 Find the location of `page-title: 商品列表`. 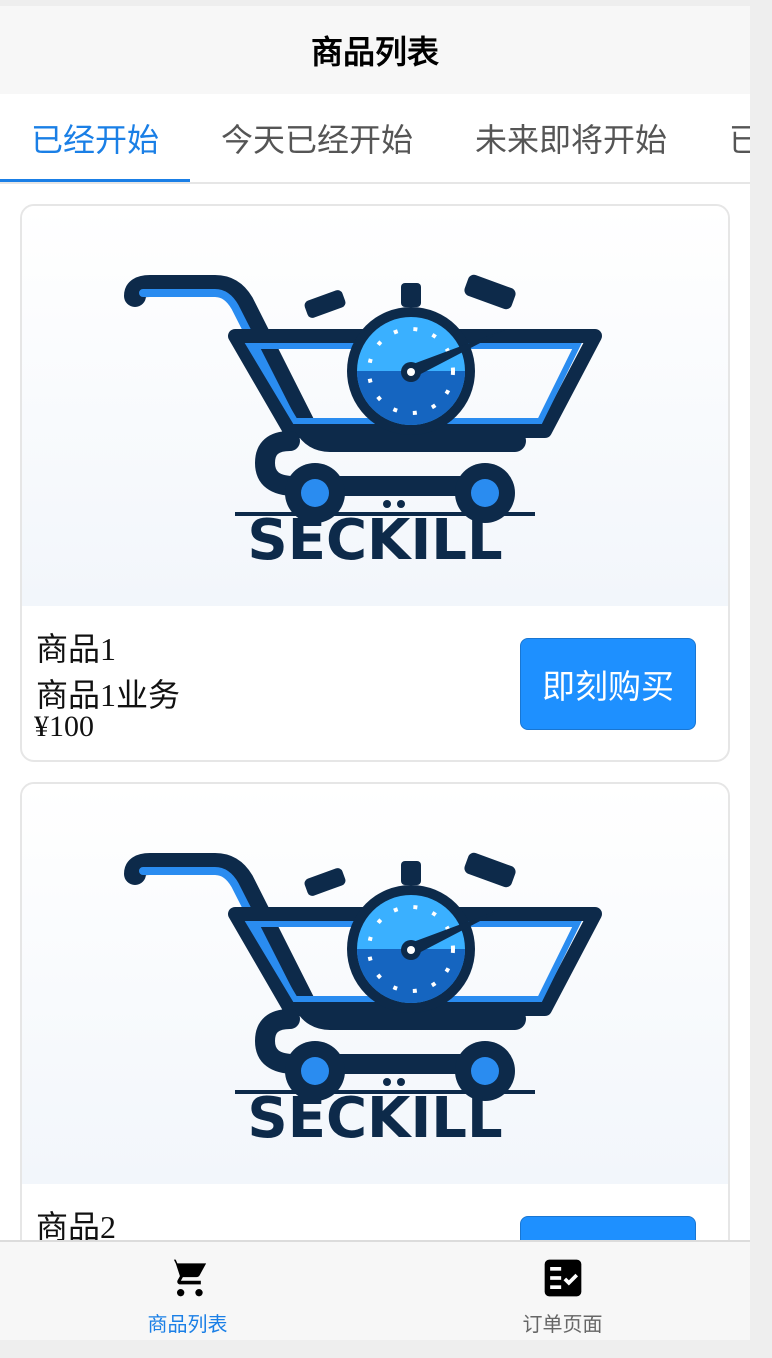

page-title: 商品列表 is located at coordinates (374, 52).